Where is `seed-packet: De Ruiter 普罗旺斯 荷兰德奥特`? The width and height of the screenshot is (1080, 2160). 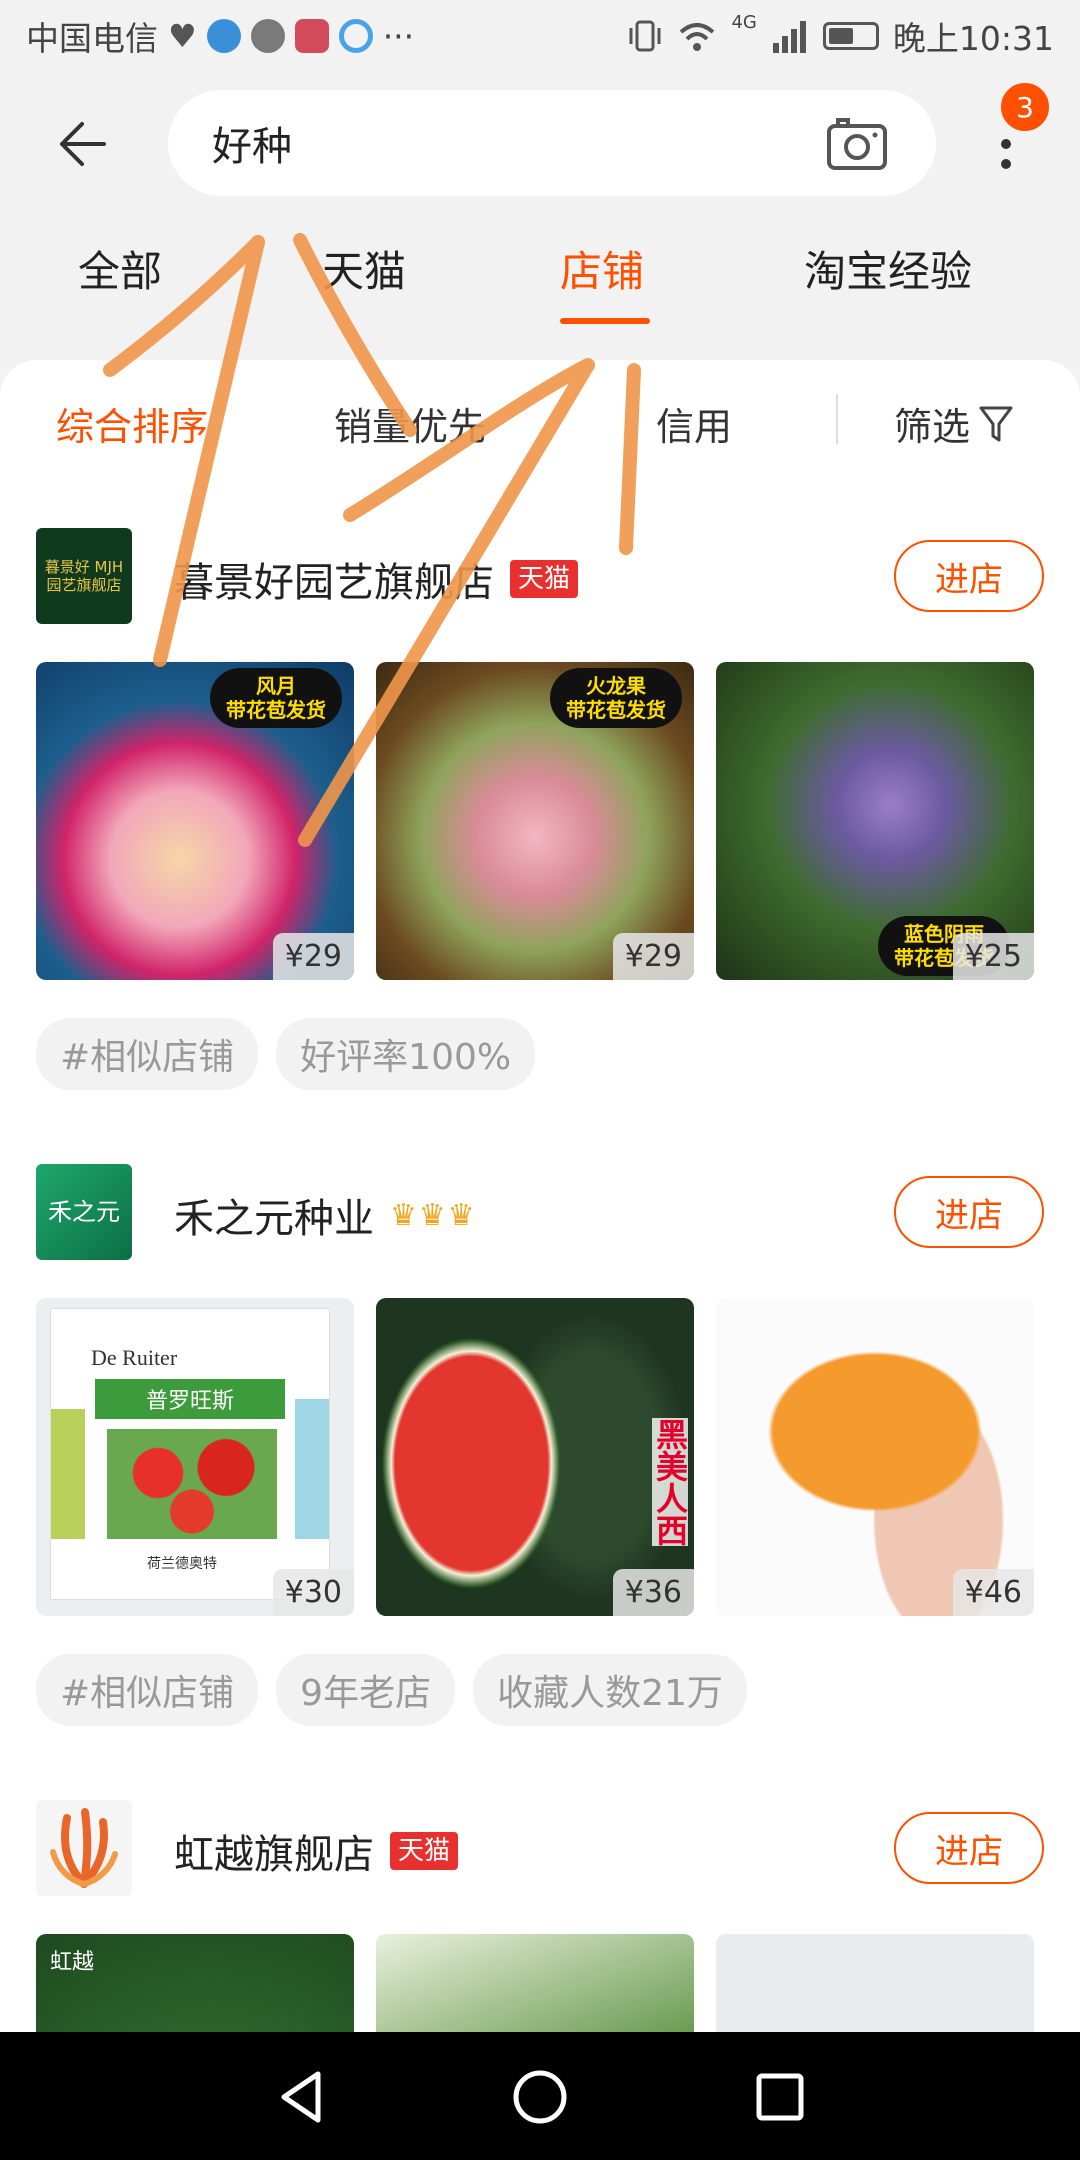
seed-packet: De Ruiter 普罗旺斯 荷兰德奥特 is located at coordinates (190, 1454).